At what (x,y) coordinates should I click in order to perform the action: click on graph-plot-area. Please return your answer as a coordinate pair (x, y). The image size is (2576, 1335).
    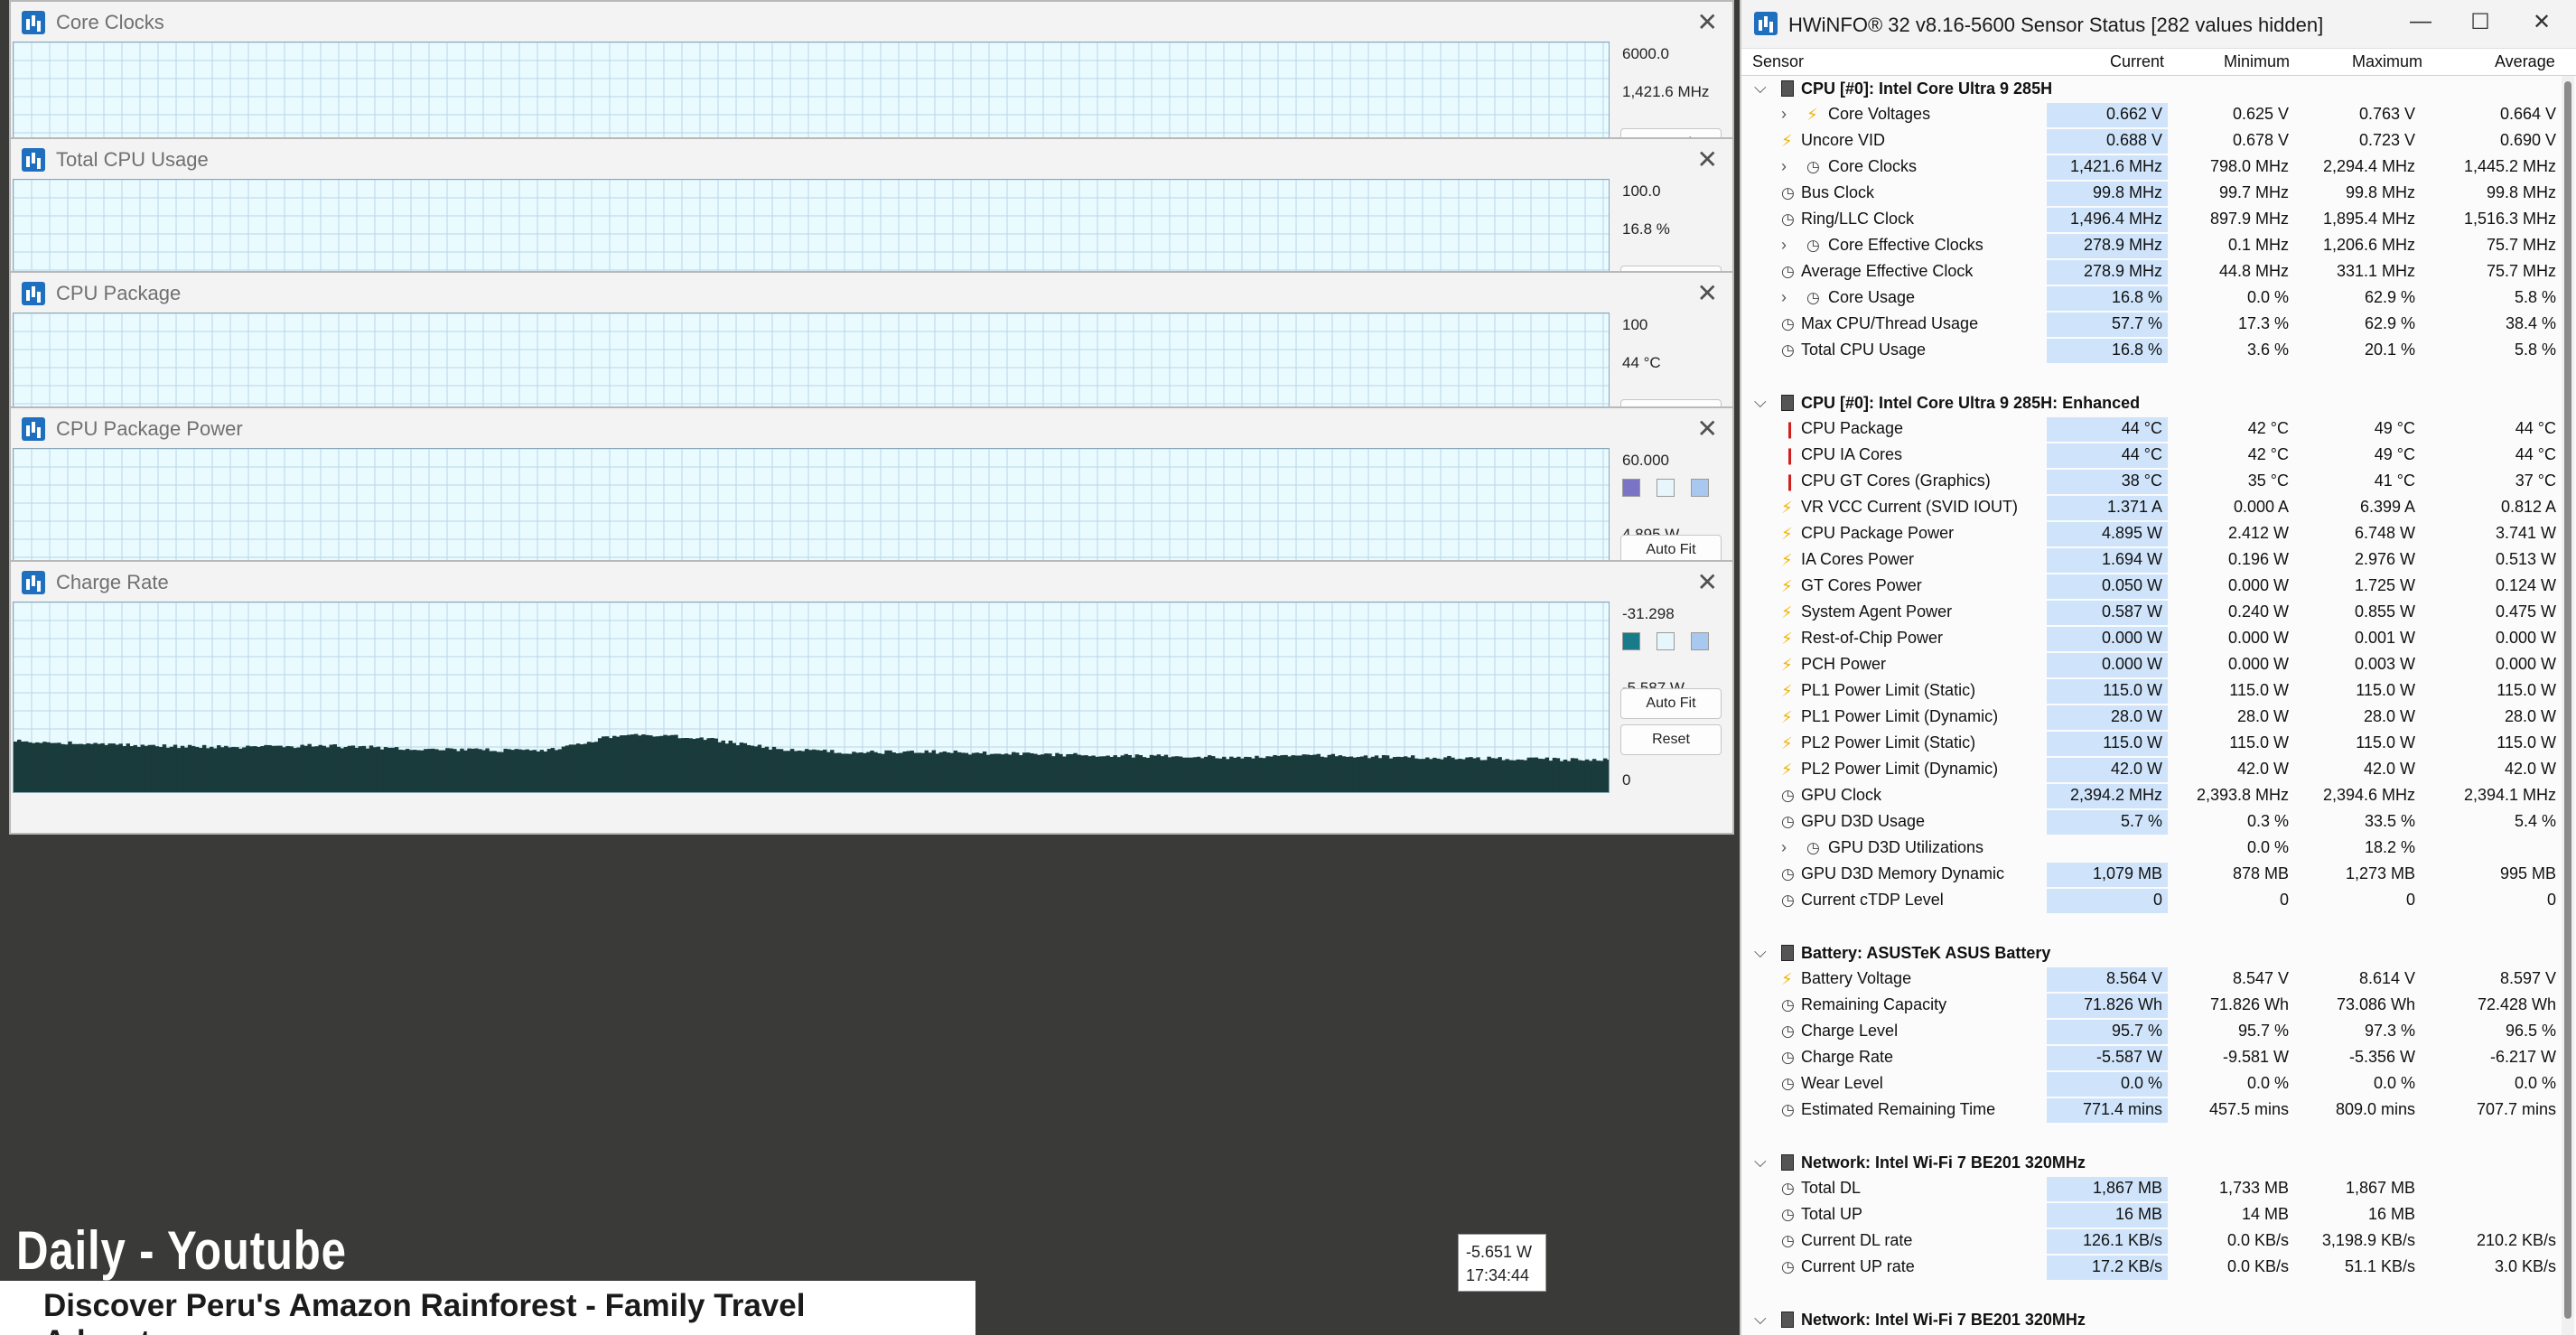
    Looking at the image, I should click on (812, 697).